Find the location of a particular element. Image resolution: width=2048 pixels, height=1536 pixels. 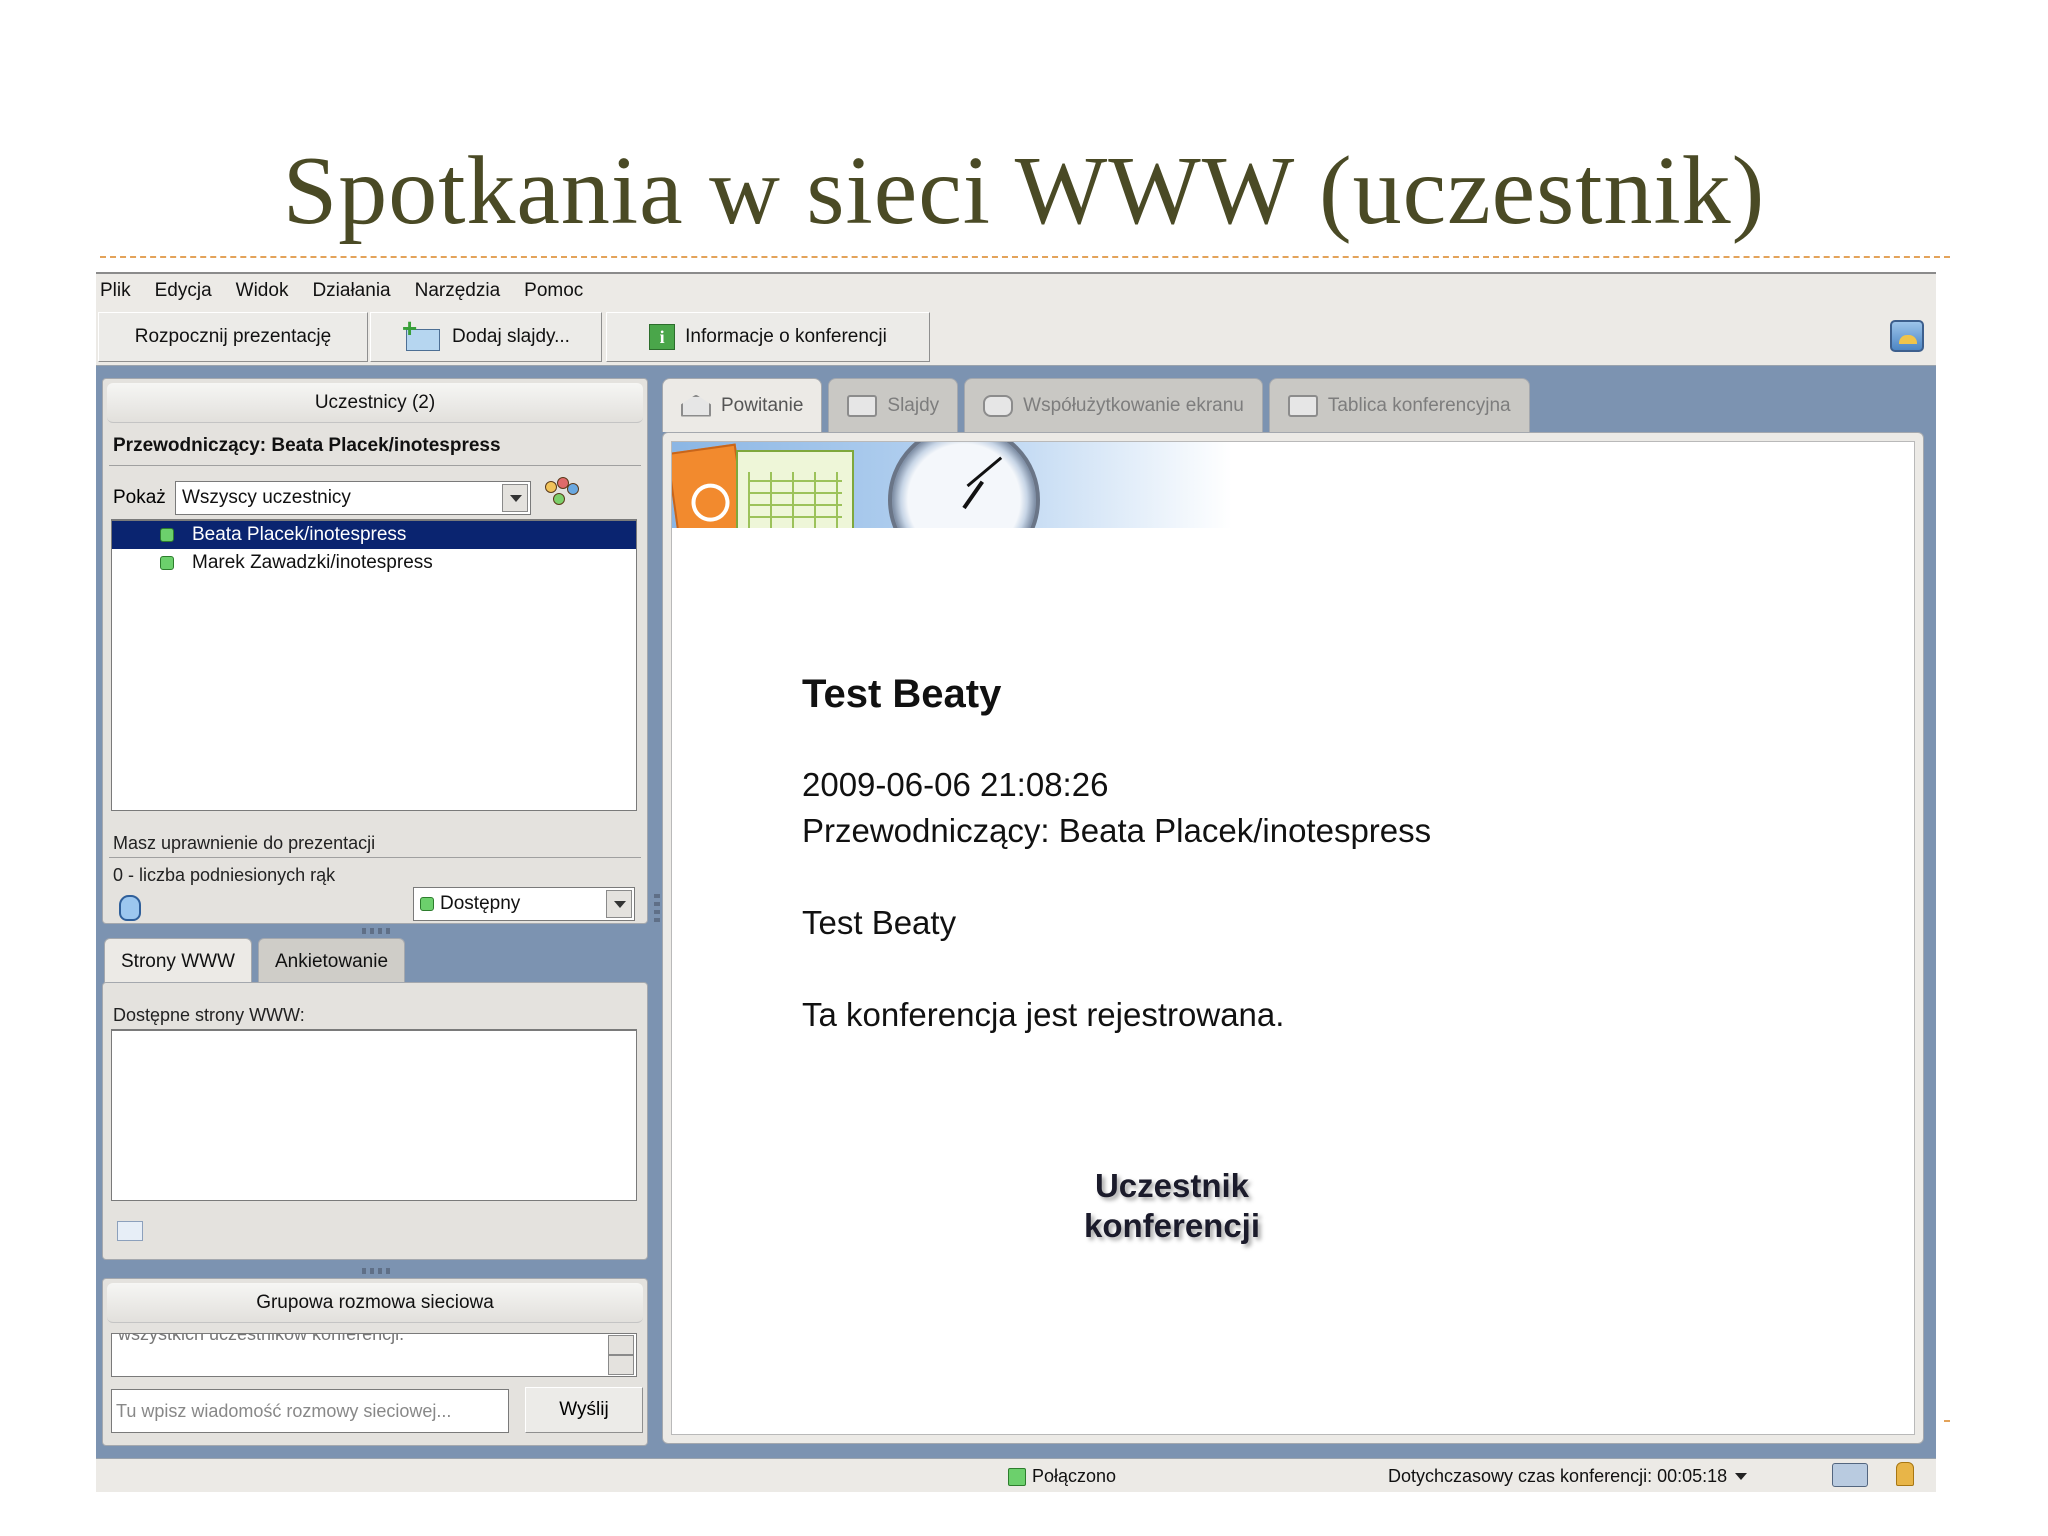

connection-status: Połączono is located at coordinates (1062, 1476).